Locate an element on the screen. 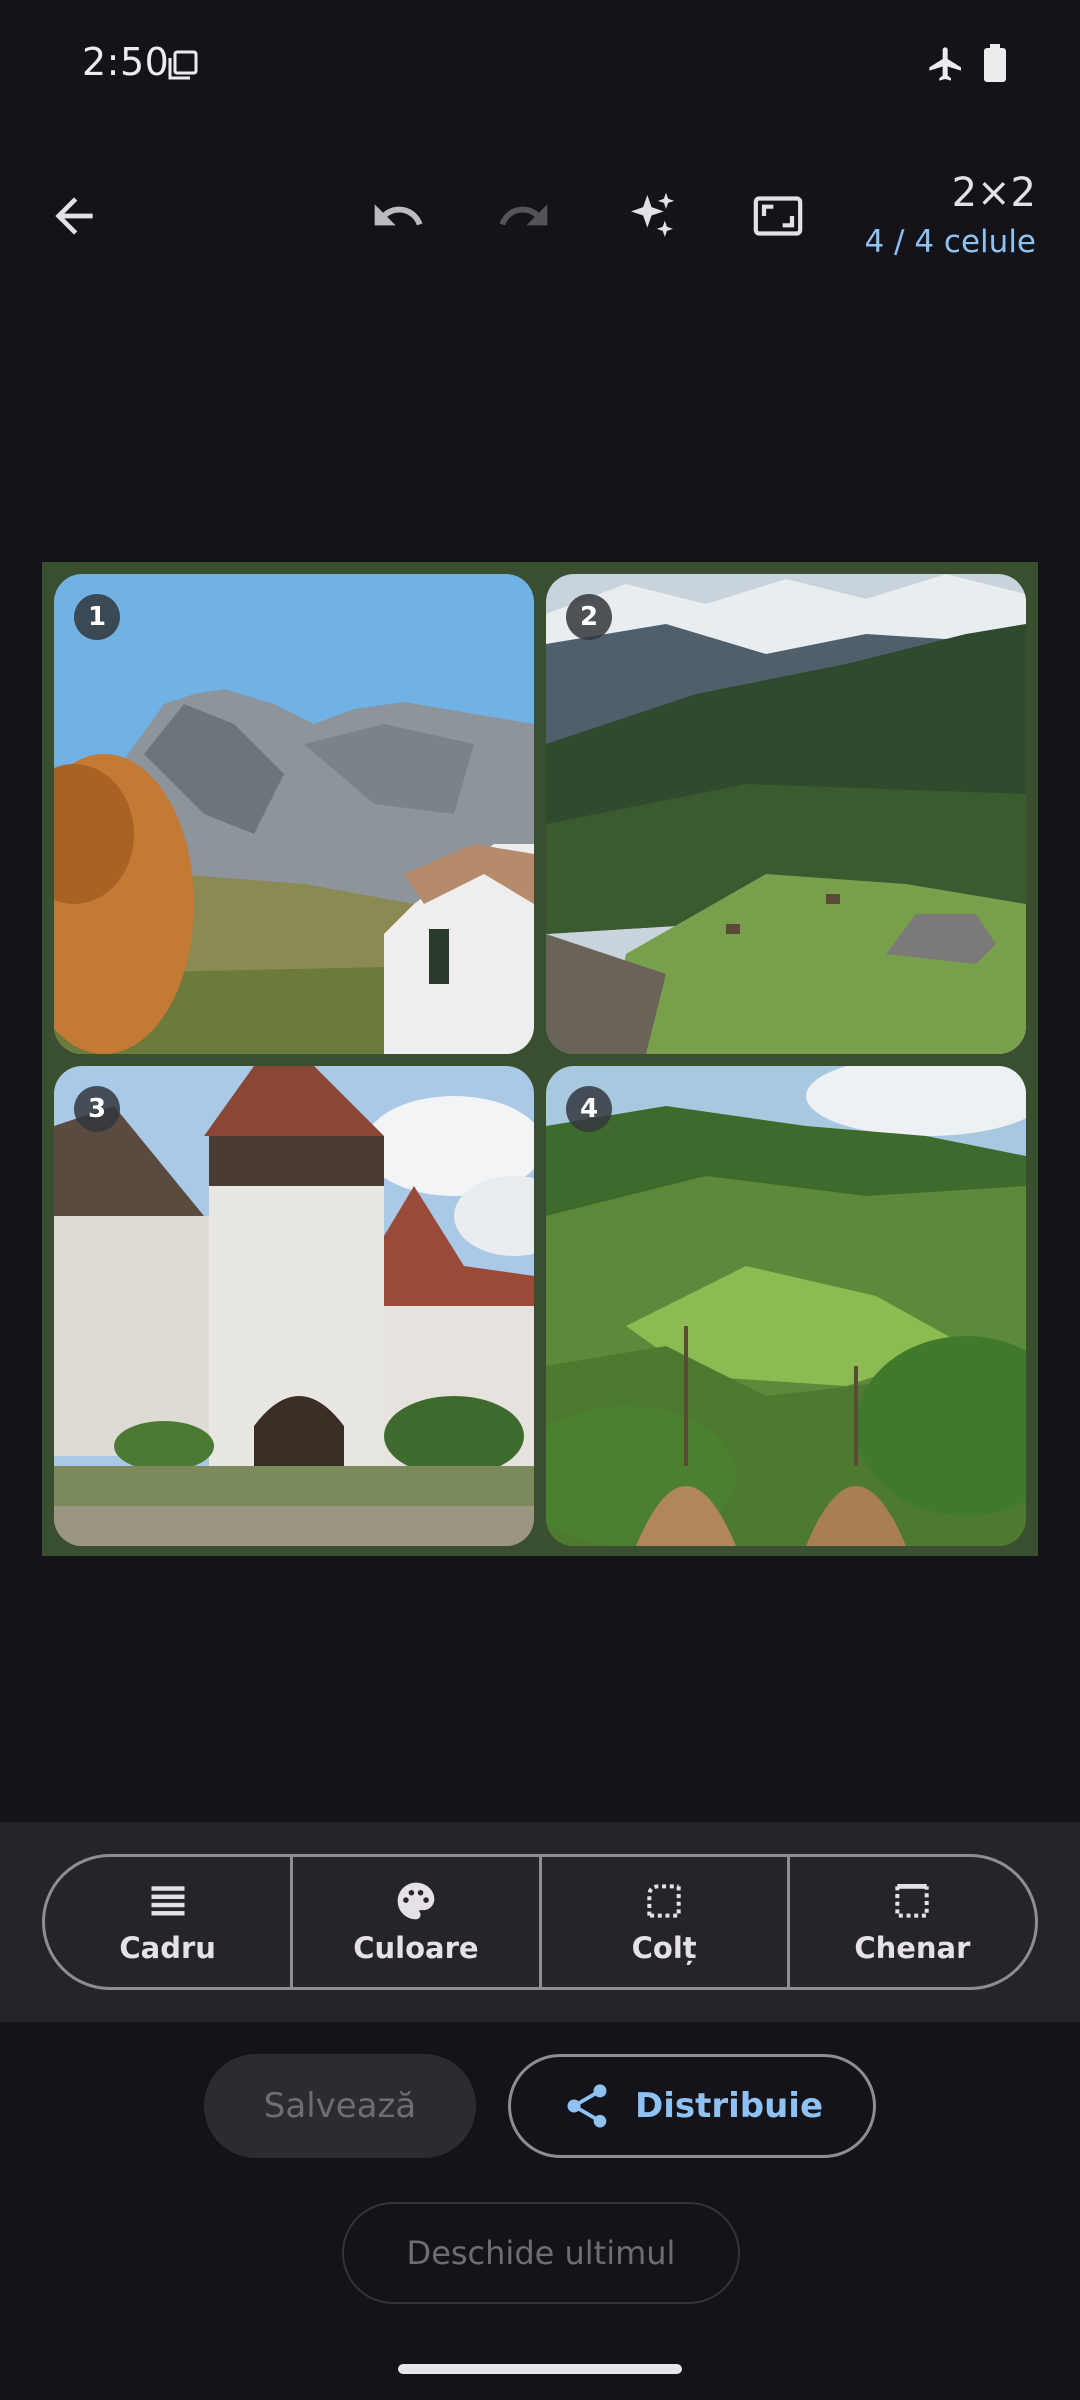  sparkles-icon is located at coordinates (653, 214).